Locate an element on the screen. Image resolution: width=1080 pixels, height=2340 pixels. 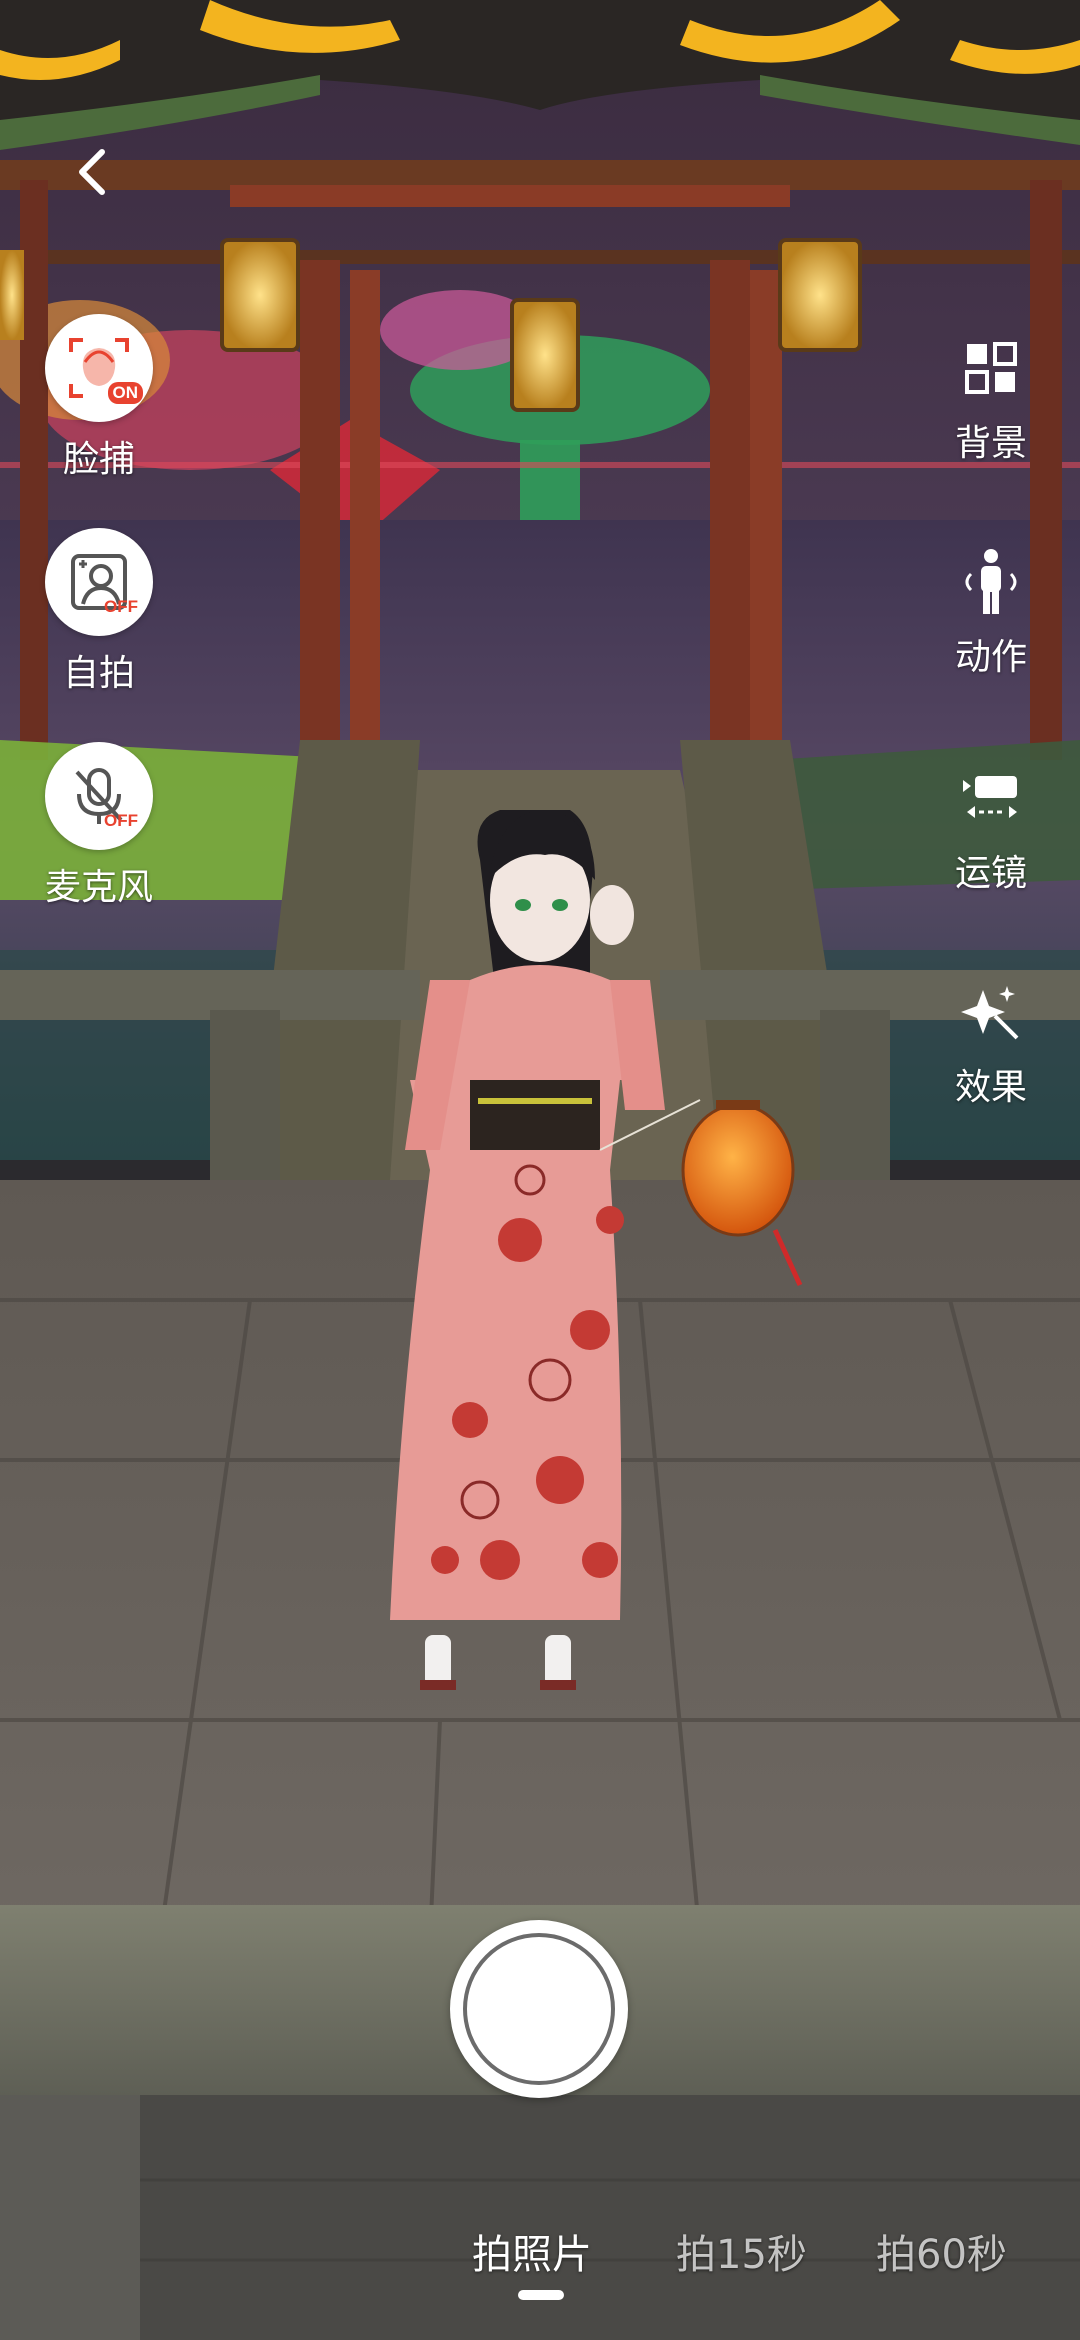
shutter-button is located at coordinates (539, 2009).